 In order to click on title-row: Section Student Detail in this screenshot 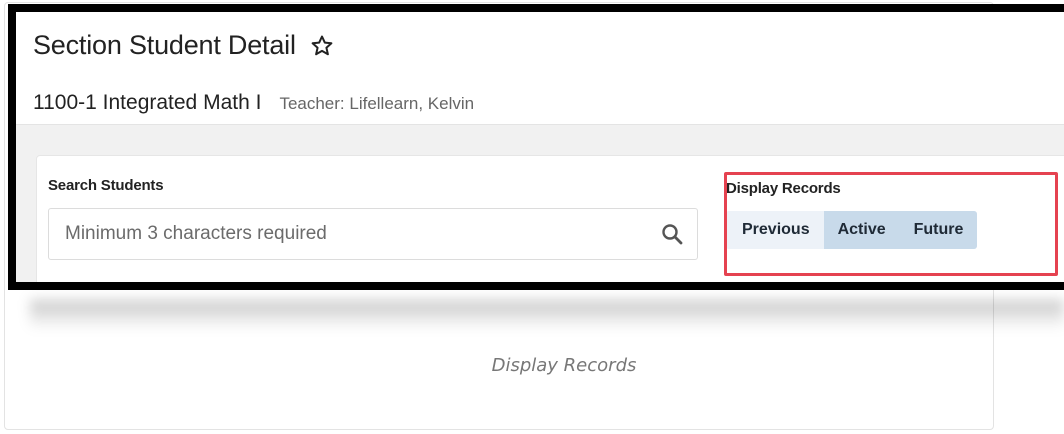, I will do `click(183, 45)`.